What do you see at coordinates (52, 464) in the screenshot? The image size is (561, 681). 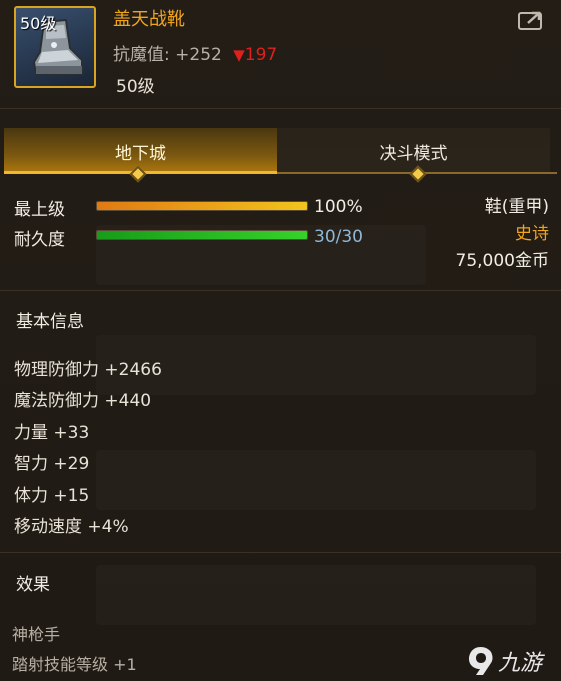 I see `attribute-line: 智力 +29` at bounding box center [52, 464].